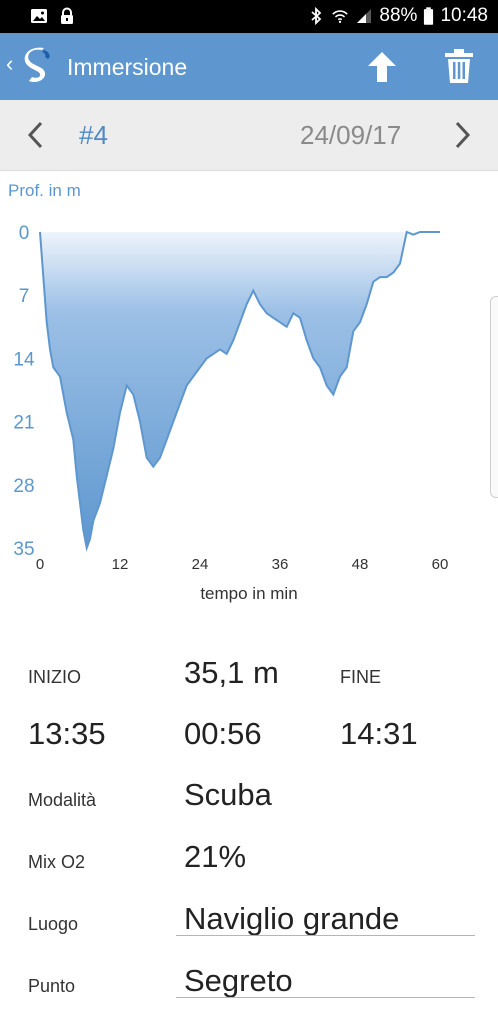  What do you see at coordinates (53, 924) in the screenshot?
I see `luogo-label: Luogo` at bounding box center [53, 924].